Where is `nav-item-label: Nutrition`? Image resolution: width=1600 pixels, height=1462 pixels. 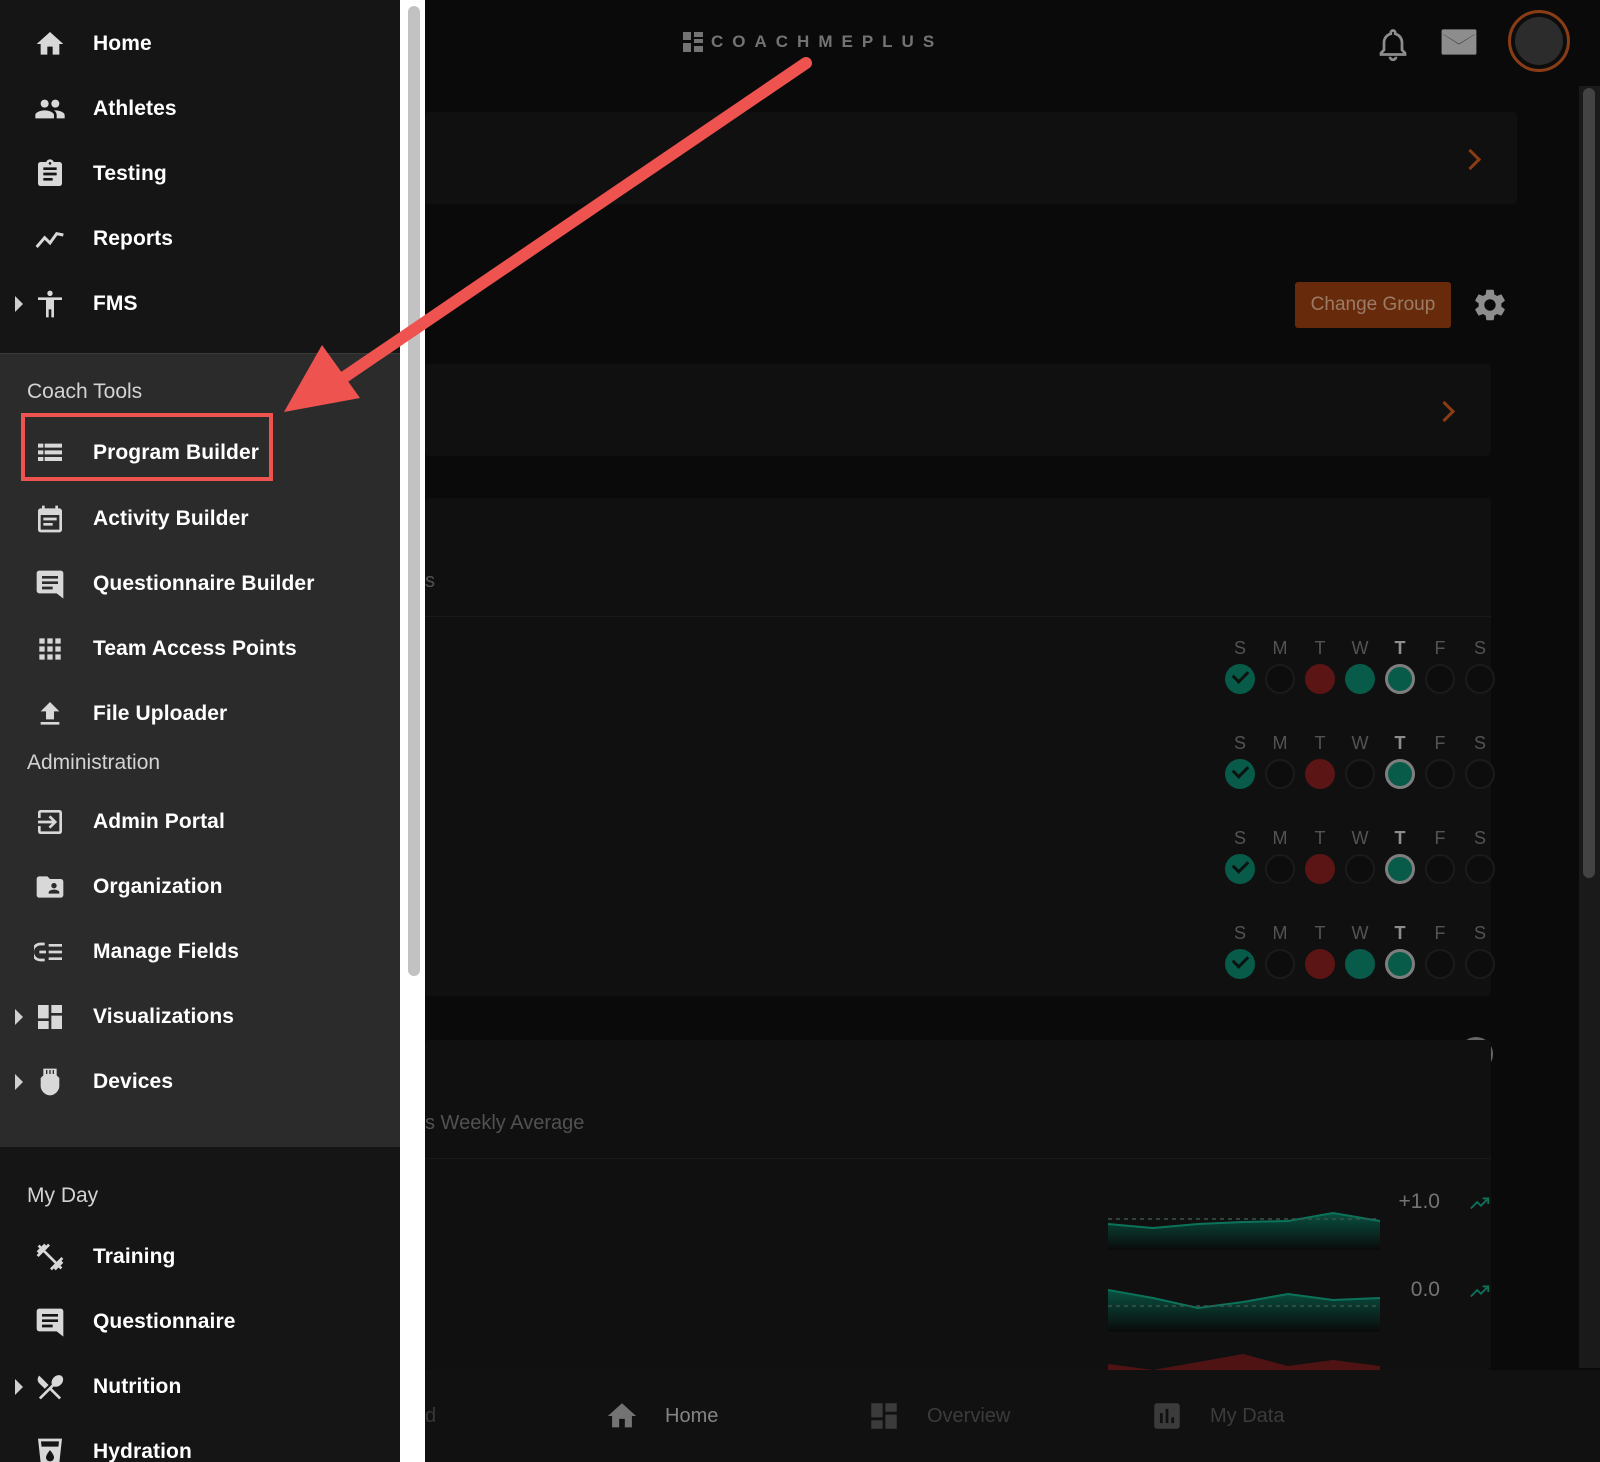 nav-item-label: Nutrition is located at coordinates (137, 1386).